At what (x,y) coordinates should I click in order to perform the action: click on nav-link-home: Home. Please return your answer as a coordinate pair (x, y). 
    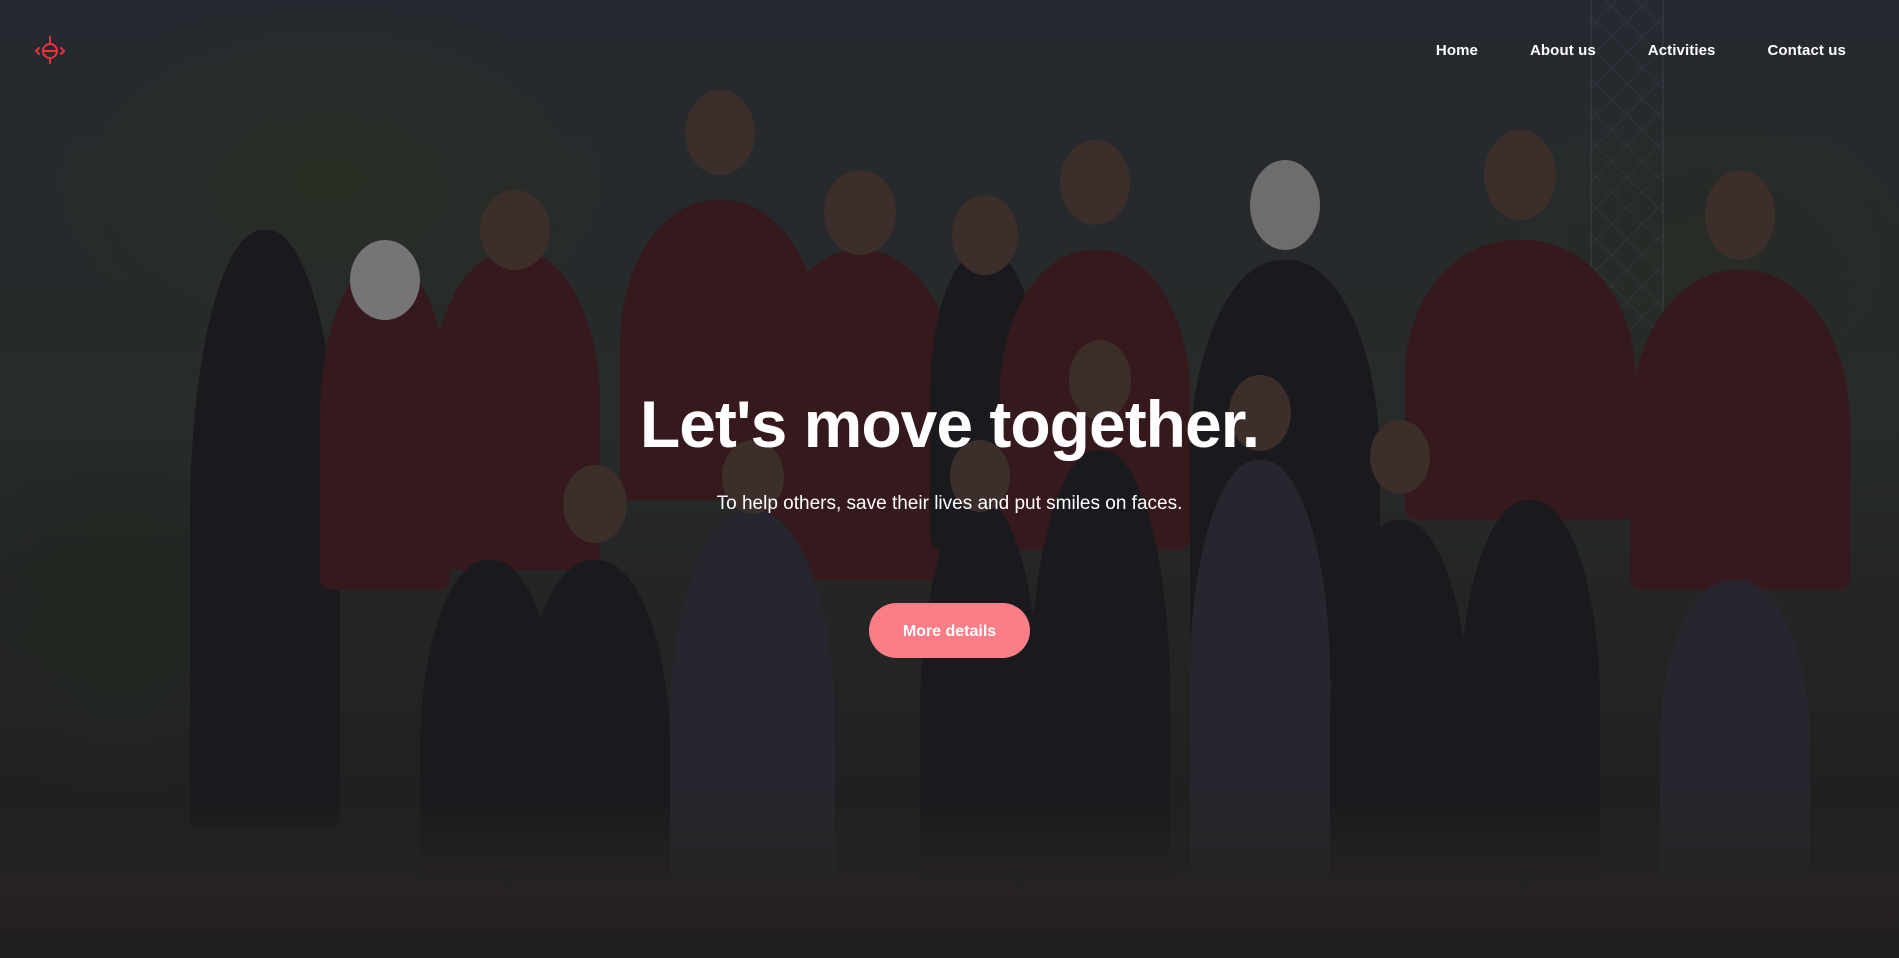
    Looking at the image, I should click on (1457, 50).